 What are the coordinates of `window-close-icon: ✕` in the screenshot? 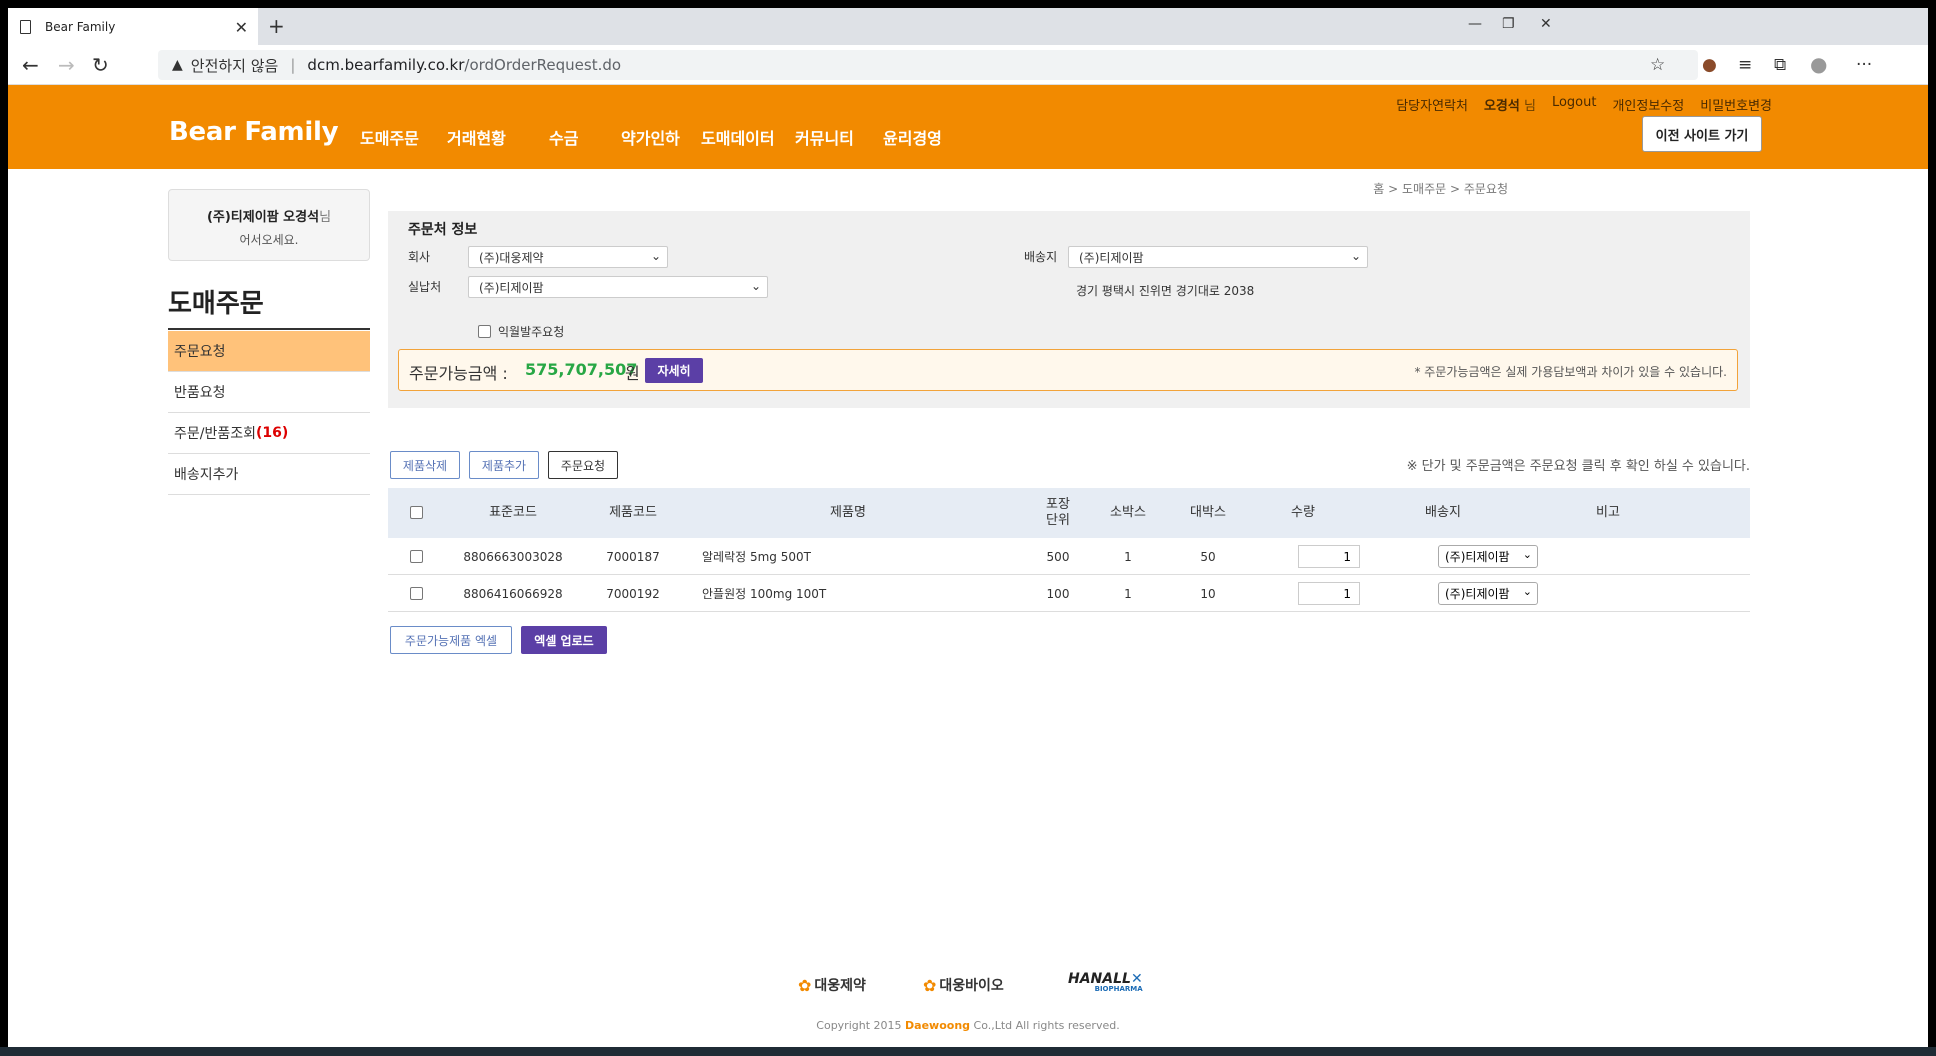 It's located at (1546, 24).